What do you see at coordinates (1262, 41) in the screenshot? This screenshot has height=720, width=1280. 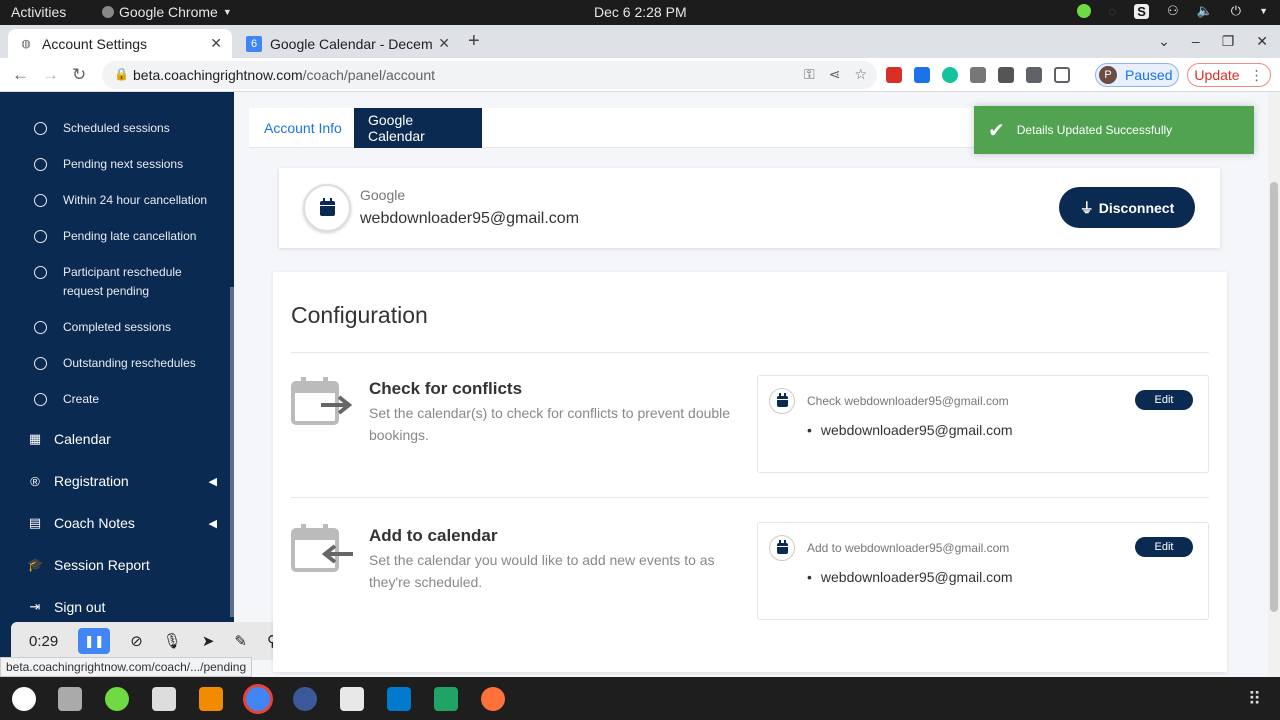 I see `close-window-icon: ✕` at bounding box center [1262, 41].